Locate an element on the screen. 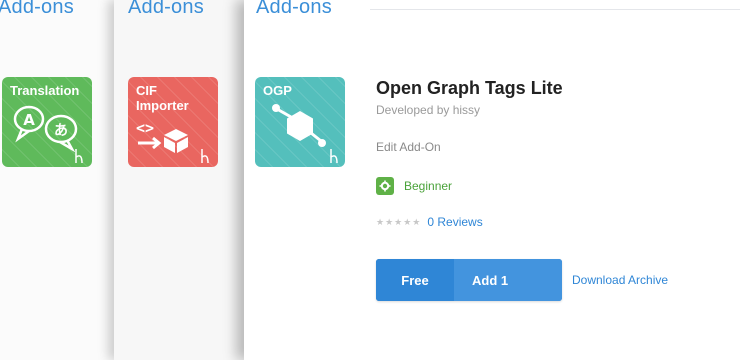 This screenshot has height=360, width=740. gear-icon is located at coordinates (385, 186).